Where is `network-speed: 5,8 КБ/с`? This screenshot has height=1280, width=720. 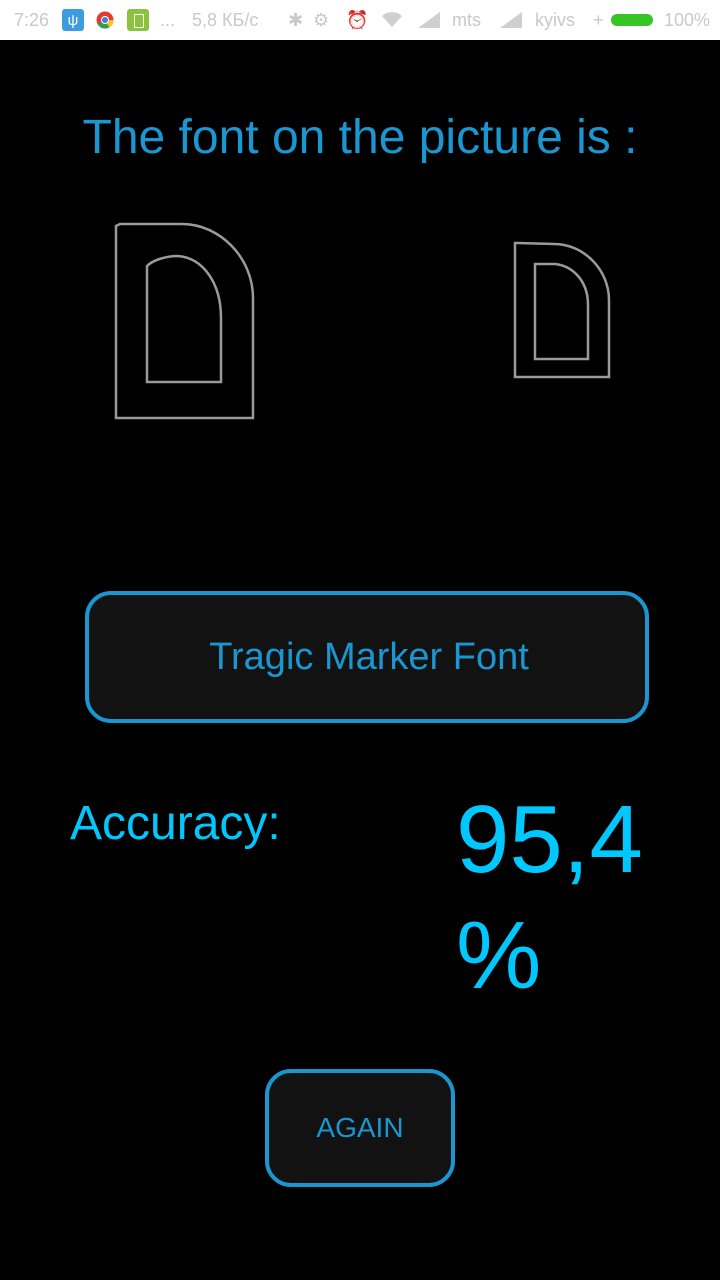
network-speed: 5,8 КБ/с is located at coordinates (225, 19).